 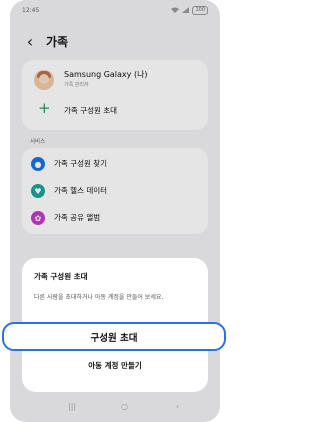 What do you see at coordinates (115, 366) in the screenshot?
I see `create-child-account-button: 아동 계정 만들기` at bounding box center [115, 366].